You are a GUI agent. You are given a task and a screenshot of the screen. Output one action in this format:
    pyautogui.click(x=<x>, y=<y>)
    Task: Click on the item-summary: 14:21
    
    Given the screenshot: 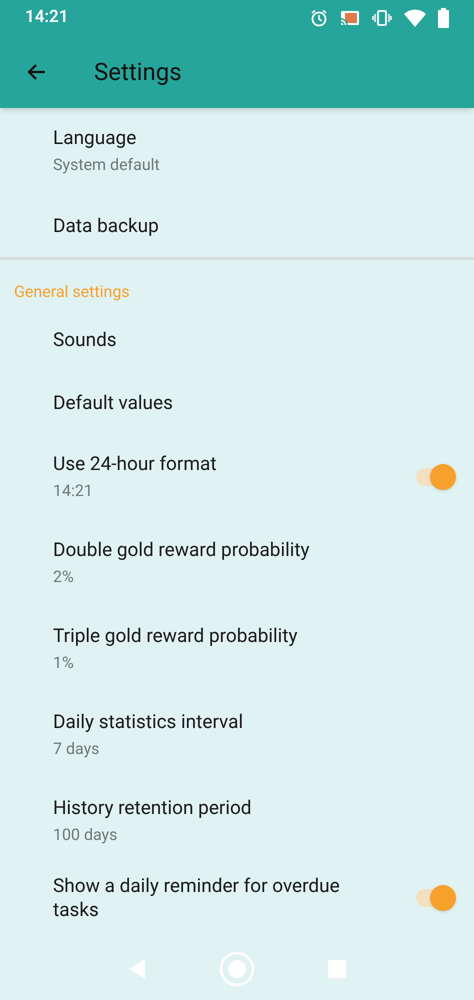 What is the action you would take?
    pyautogui.click(x=73, y=491)
    